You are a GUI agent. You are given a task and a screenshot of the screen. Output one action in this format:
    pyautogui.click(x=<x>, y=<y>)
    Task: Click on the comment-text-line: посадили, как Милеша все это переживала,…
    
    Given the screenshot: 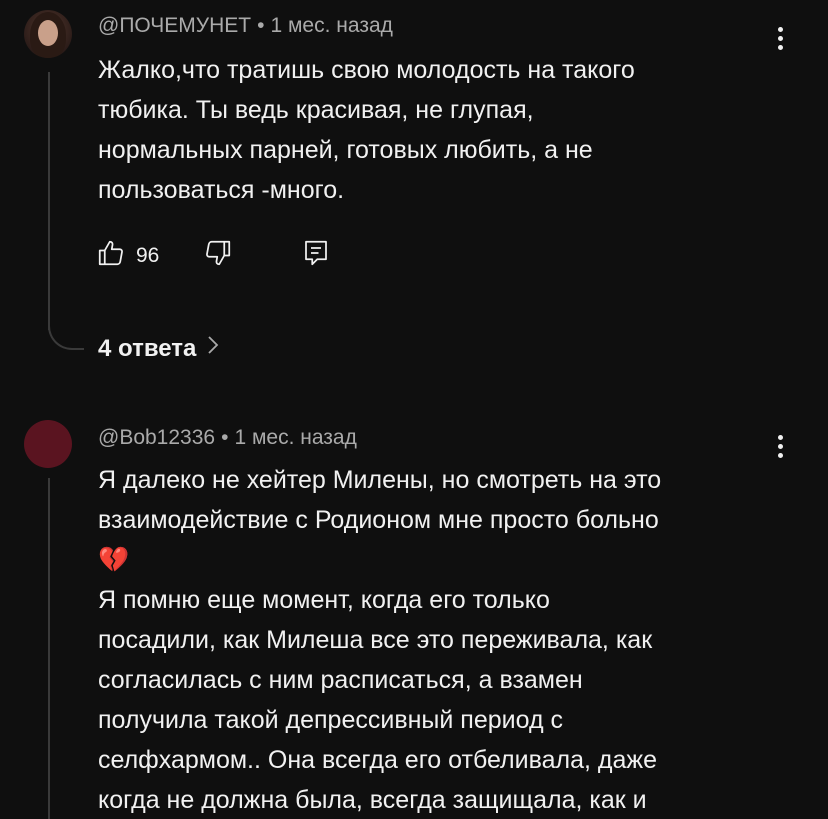 What is the action you would take?
    pyautogui.click(x=375, y=640)
    